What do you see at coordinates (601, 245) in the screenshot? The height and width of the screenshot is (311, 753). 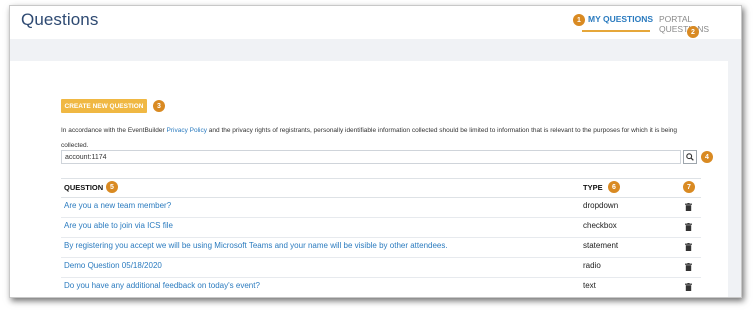 I see `question-type: statement` at bounding box center [601, 245].